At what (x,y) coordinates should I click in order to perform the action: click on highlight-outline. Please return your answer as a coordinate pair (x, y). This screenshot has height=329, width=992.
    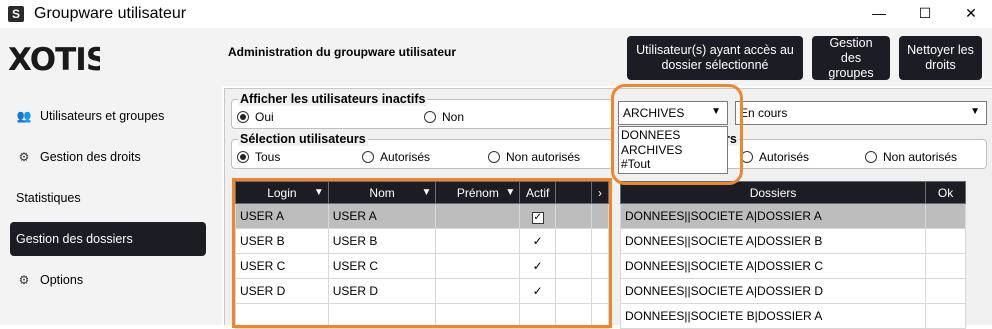
    Looking at the image, I should click on (677, 134).